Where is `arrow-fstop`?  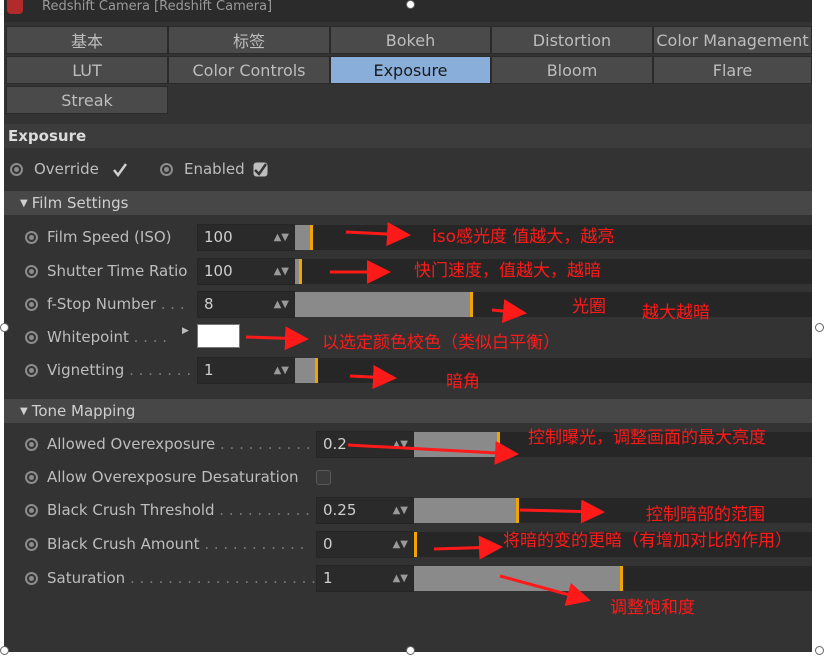 arrow-fstop is located at coordinates (509, 311).